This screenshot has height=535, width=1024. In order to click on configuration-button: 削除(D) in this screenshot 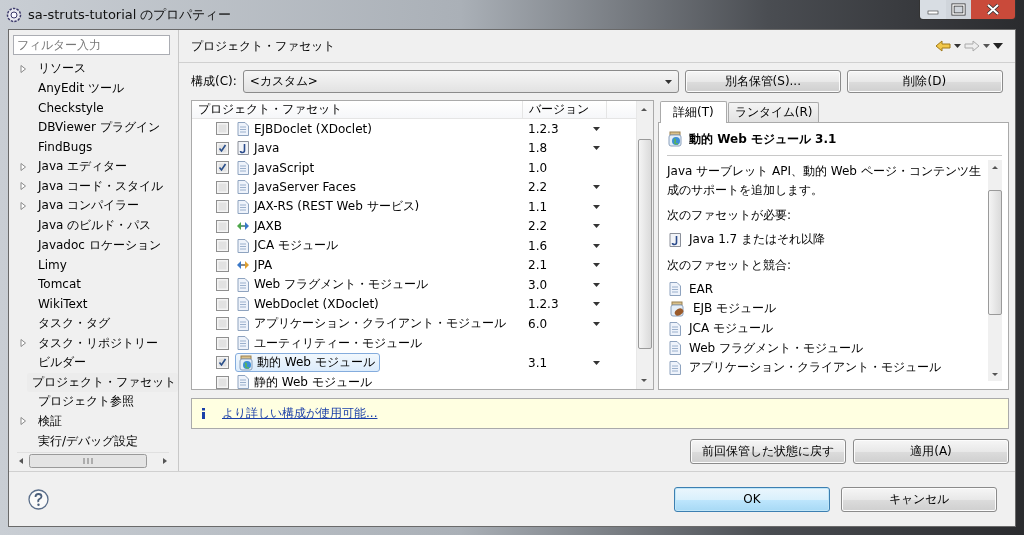, I will do `click(924, 81)`.